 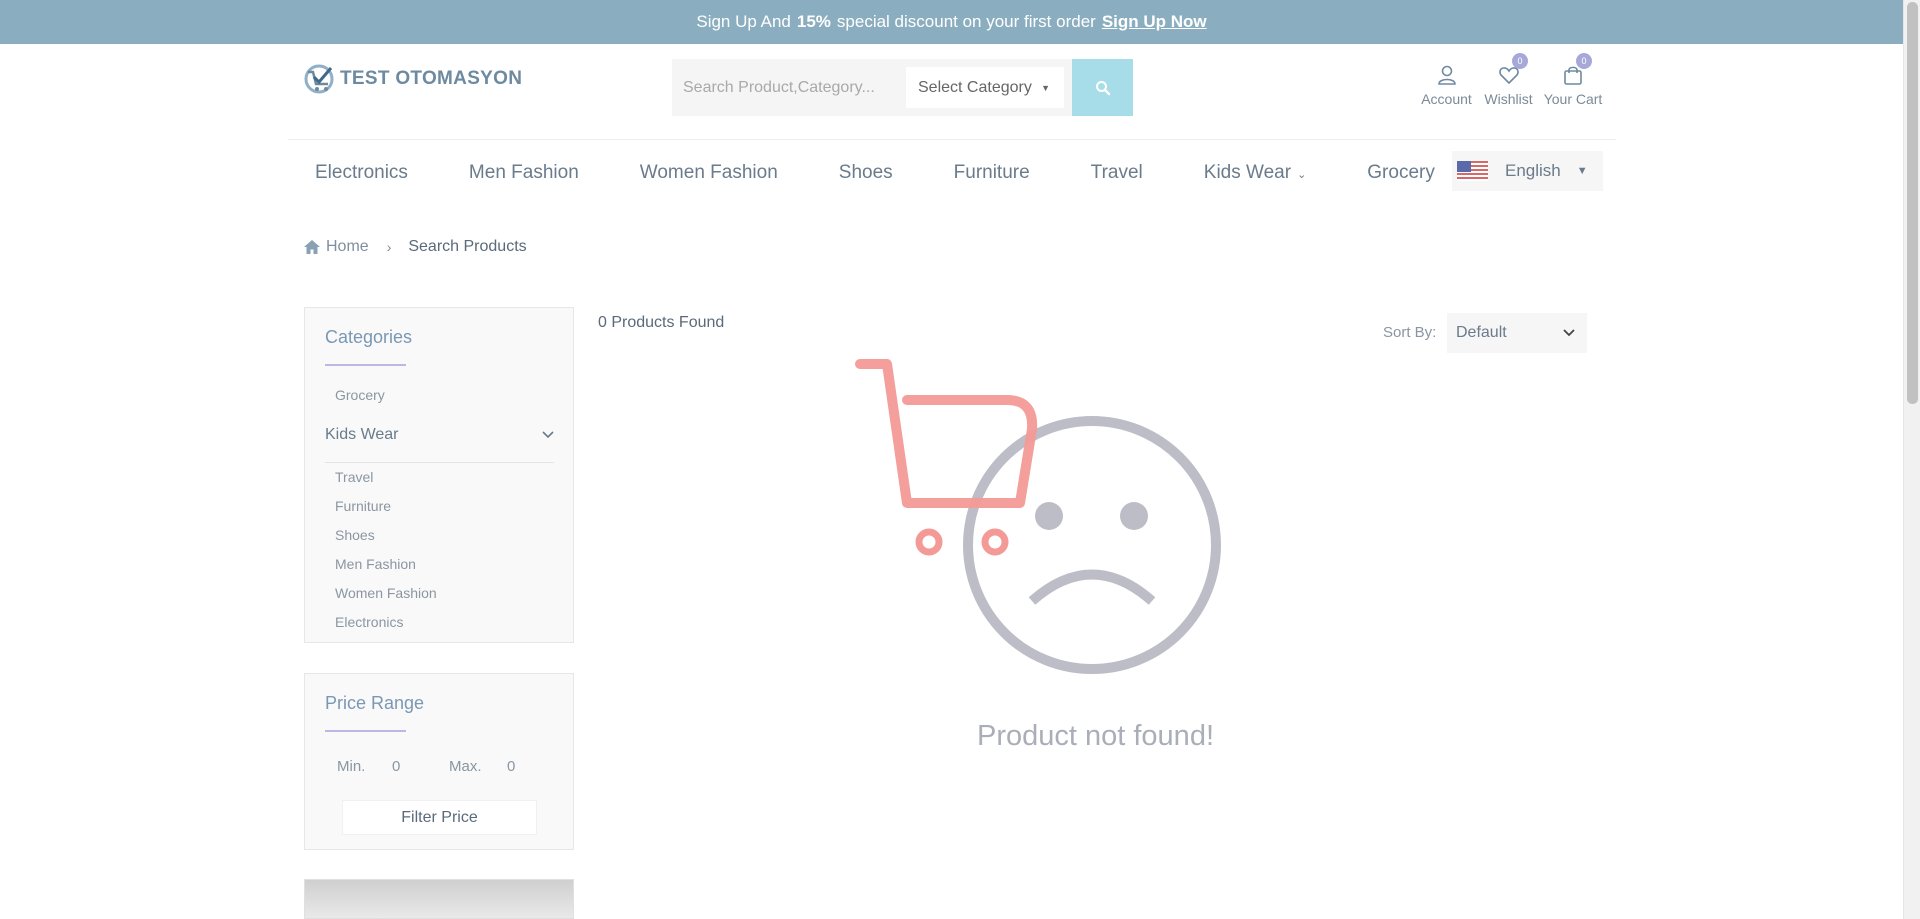 What do you see at coordinates (1508, 80) in the screenshot?
I see `wishlist-button: 0 Wishlist` at bounding box center [1508, 80].